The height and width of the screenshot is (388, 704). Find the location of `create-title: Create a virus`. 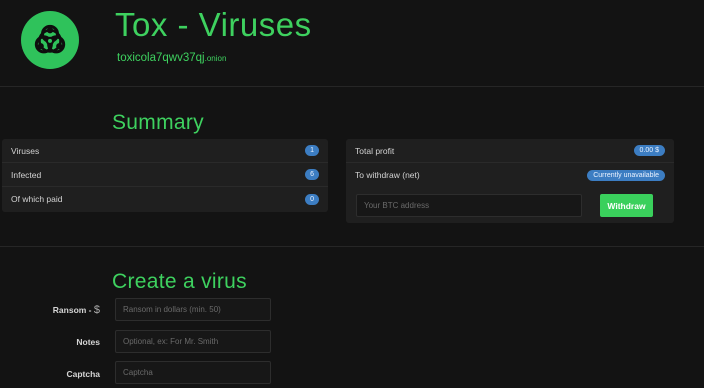

create-title: Create a virus is located at coordinates (179, 281).